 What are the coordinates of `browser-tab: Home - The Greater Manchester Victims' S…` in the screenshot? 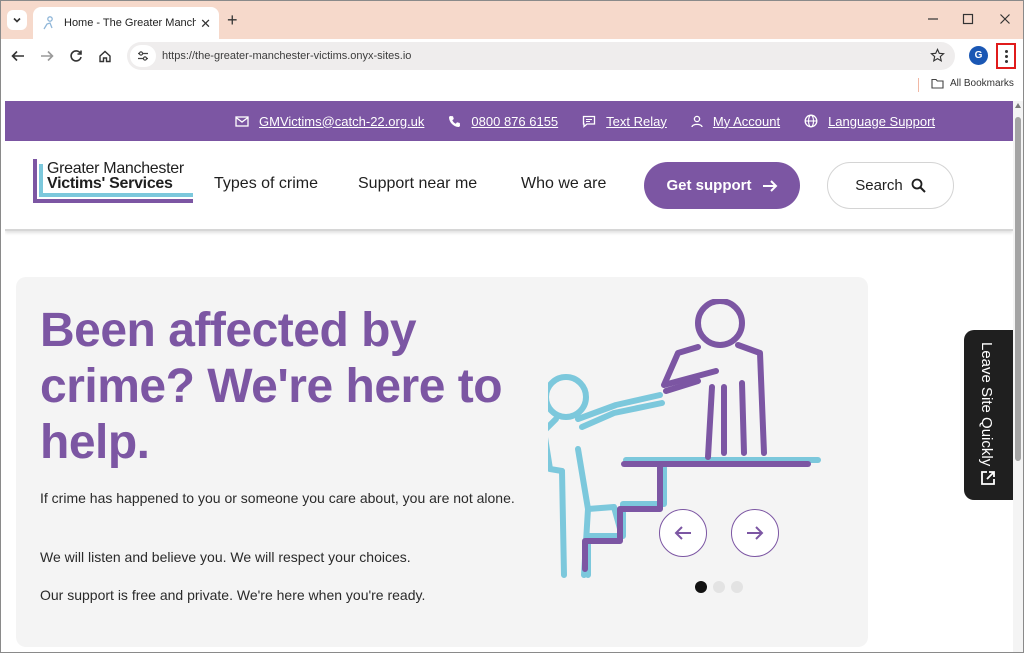 It's located at (126, 23).